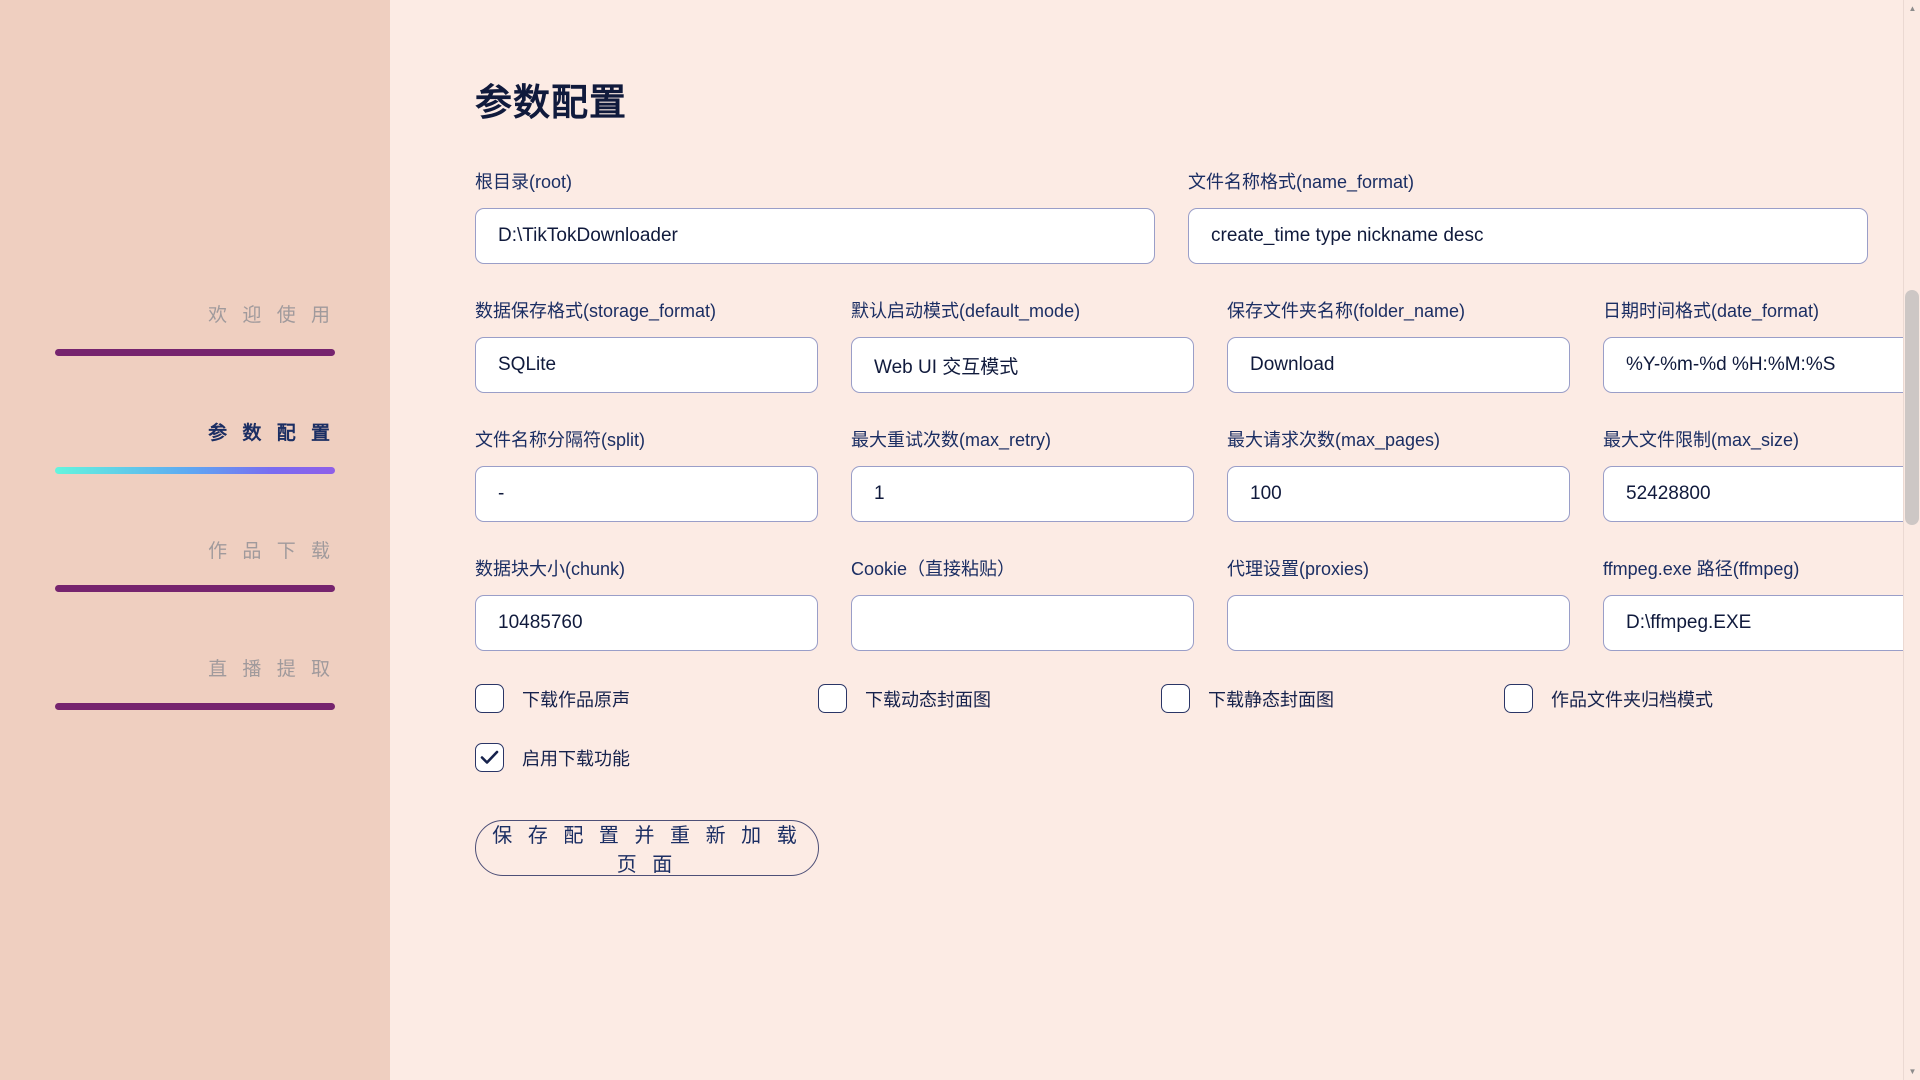 Image resolution: width=1920 pixels, height=1080 pixels. What do you see at coordinates (1398, 494) in the screenshot?
I see `input-max-pages: 100` at bounding box center [1398, 494].